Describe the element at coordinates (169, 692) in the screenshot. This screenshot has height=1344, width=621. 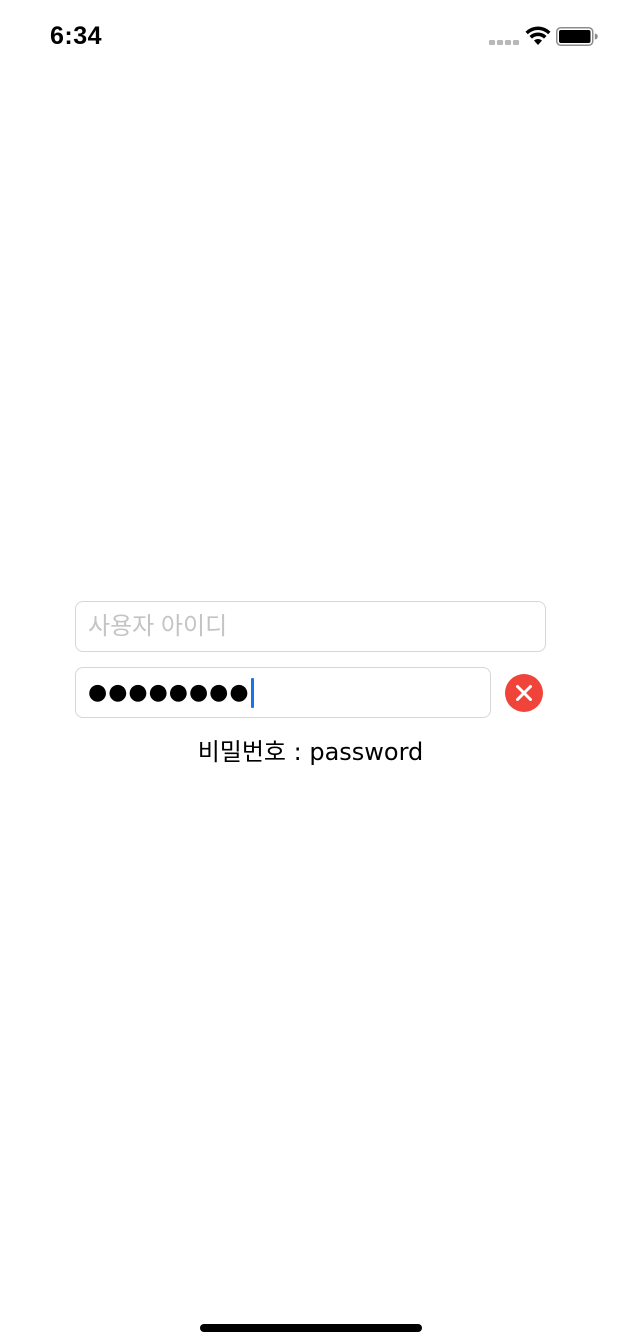
I see `password-masked-value: ●●●●●●●●` at that location.